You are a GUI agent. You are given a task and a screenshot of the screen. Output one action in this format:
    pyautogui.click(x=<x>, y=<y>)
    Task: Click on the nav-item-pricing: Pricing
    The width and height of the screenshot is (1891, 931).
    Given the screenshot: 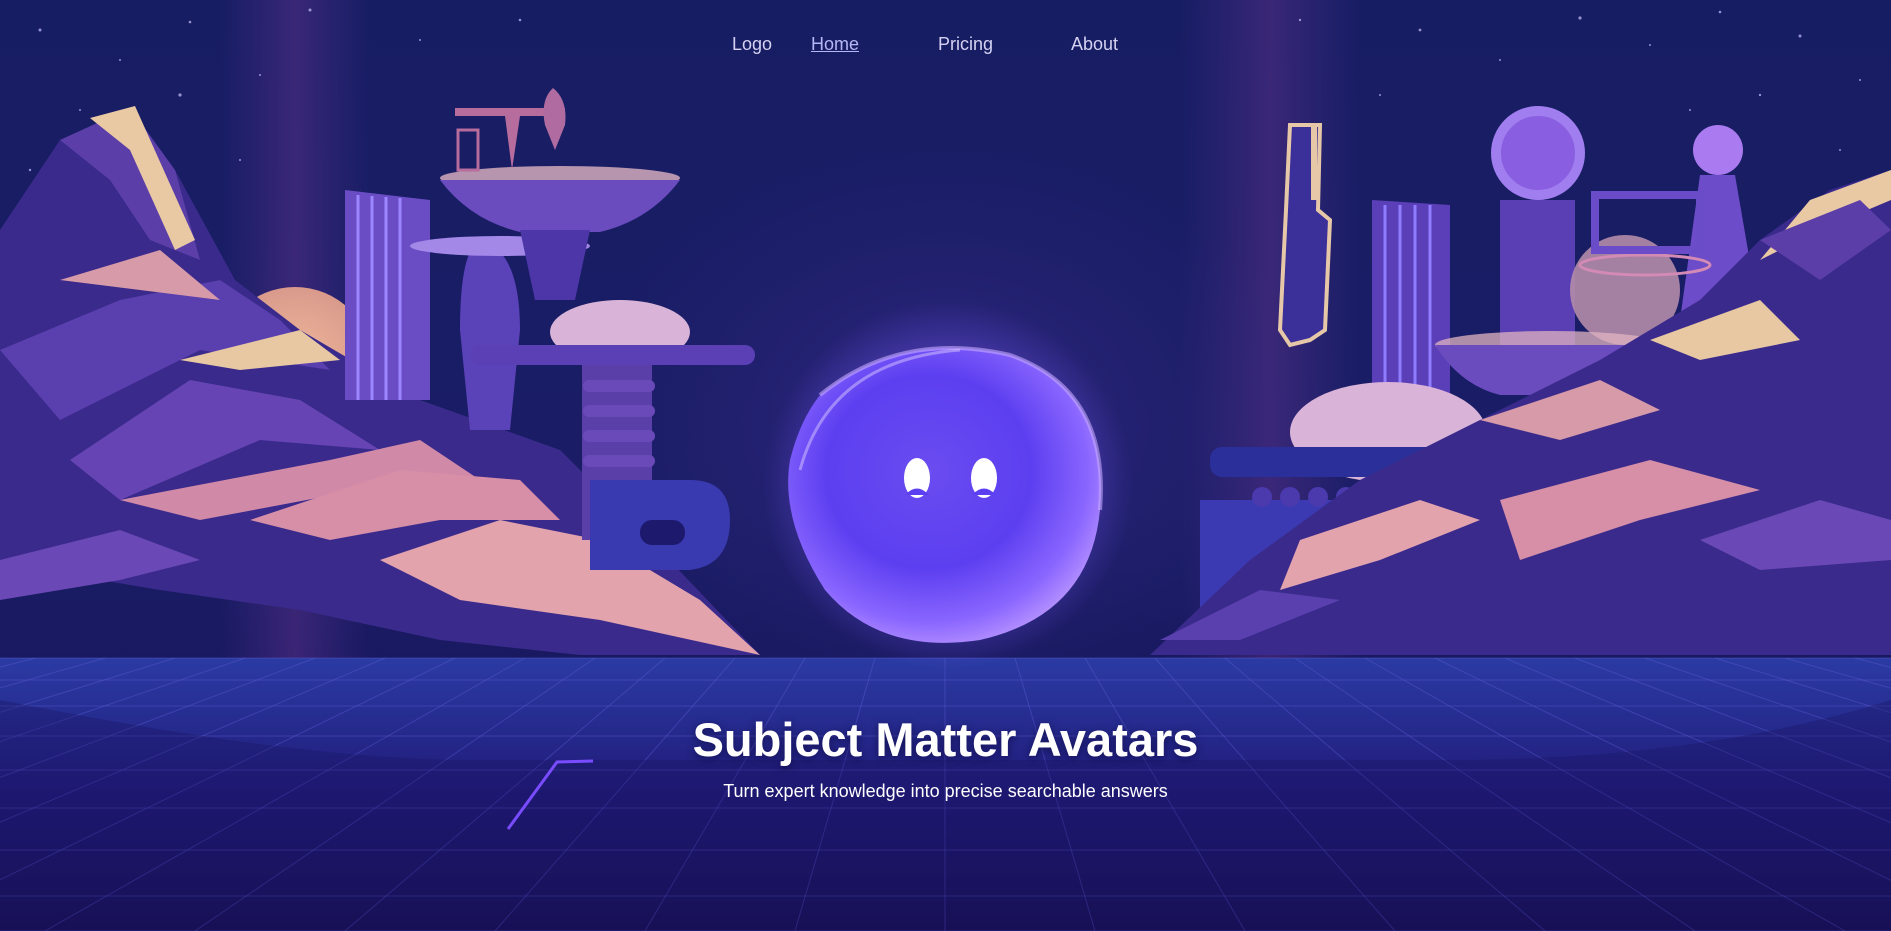 What is the action you would take?
    pyautogui.click(x=965, y=44)
    